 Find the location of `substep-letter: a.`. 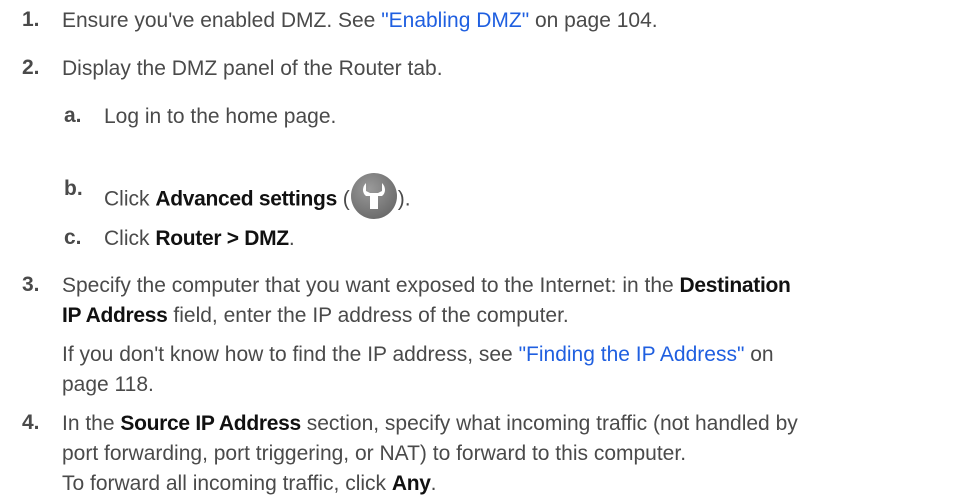

substep-letter: a. is located at coordinates (73, 115).